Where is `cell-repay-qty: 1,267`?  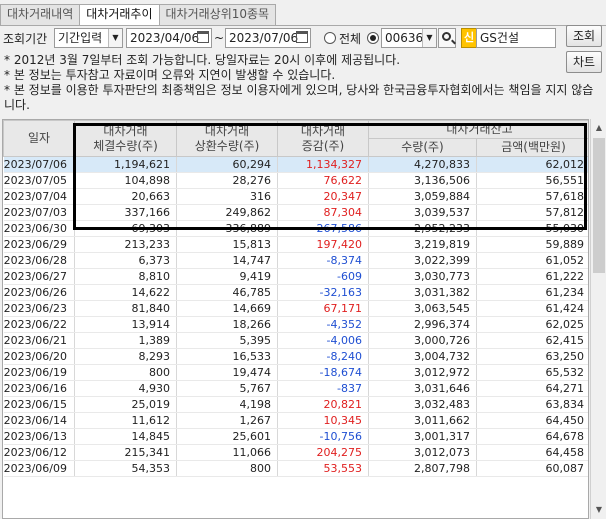 cell-repay-qty: 1,267 is located at coordinates (227, 420).